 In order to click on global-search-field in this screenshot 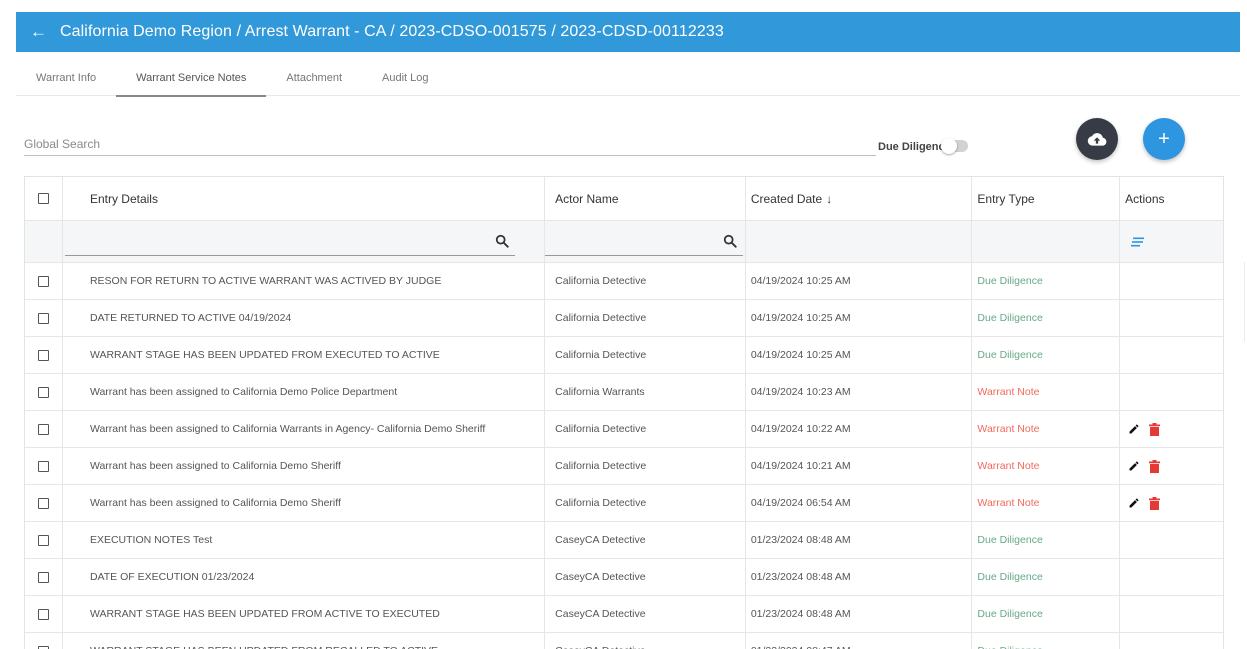, I will do `click(450, 145)`.